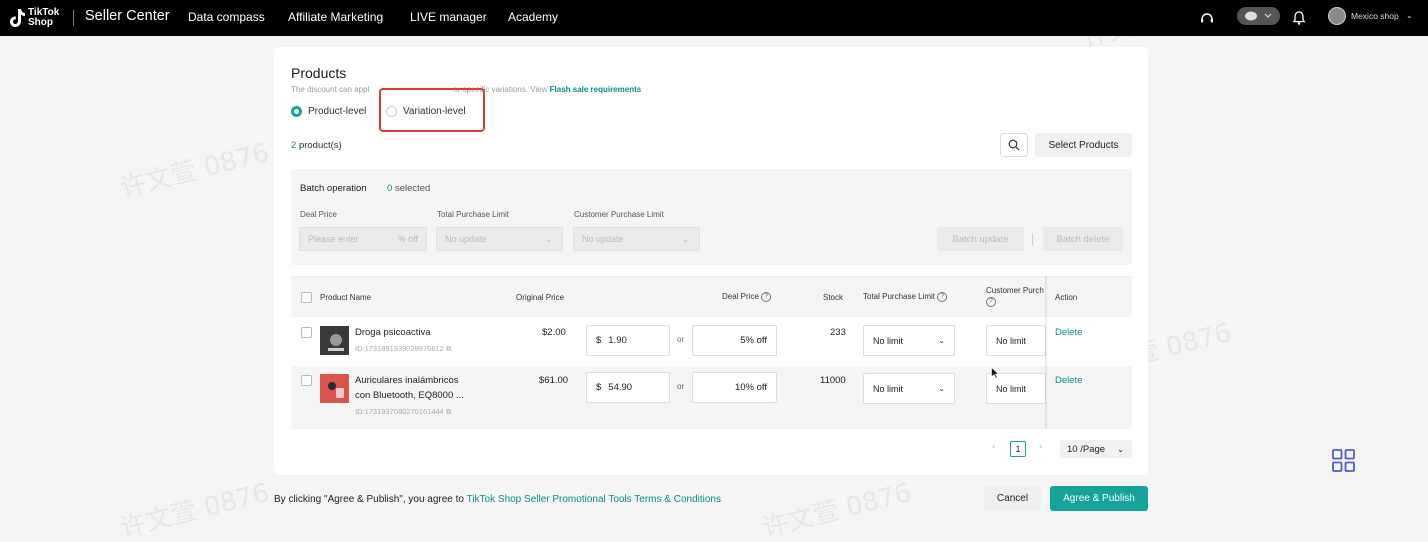 The image size is (1428, 542). Describe the element at coordinates (1083, 145) in the screenshot. I see `select-products-button: Select Products` at that location.